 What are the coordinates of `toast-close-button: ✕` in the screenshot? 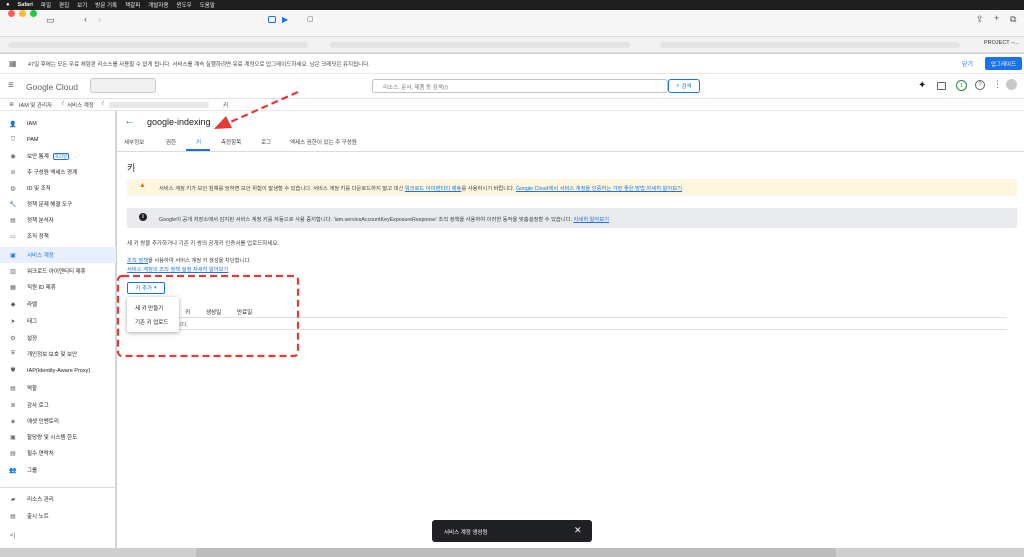 It's located at (578, 530).